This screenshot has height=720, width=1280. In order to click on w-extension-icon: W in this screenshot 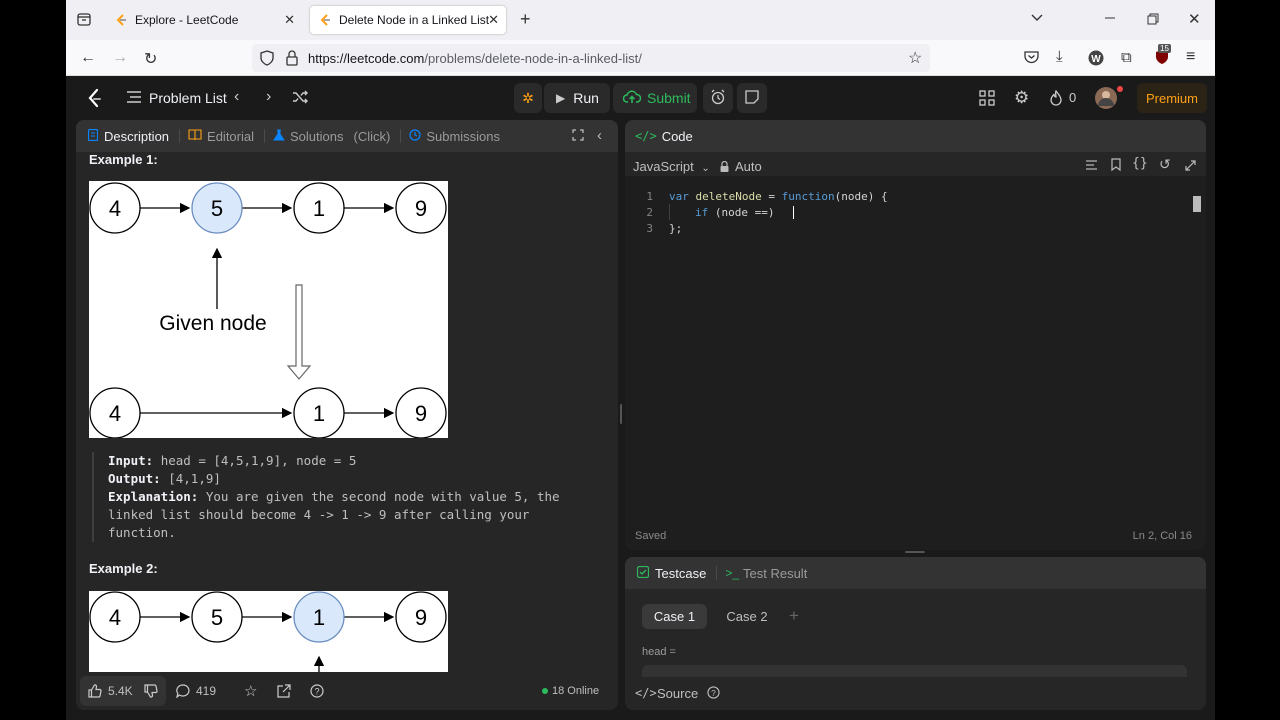, I will do `click(1096, 60)`.